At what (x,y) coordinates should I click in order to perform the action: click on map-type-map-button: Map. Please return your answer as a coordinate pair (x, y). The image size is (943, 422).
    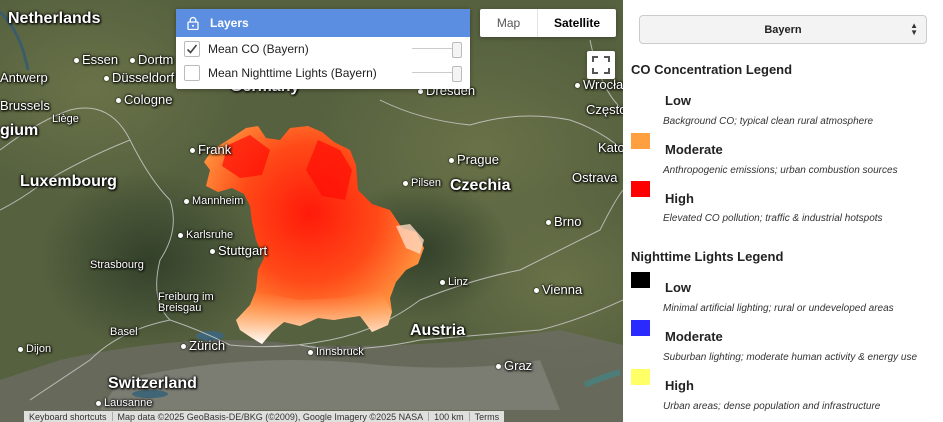
    Looking at the image, I should click on (509, 23).